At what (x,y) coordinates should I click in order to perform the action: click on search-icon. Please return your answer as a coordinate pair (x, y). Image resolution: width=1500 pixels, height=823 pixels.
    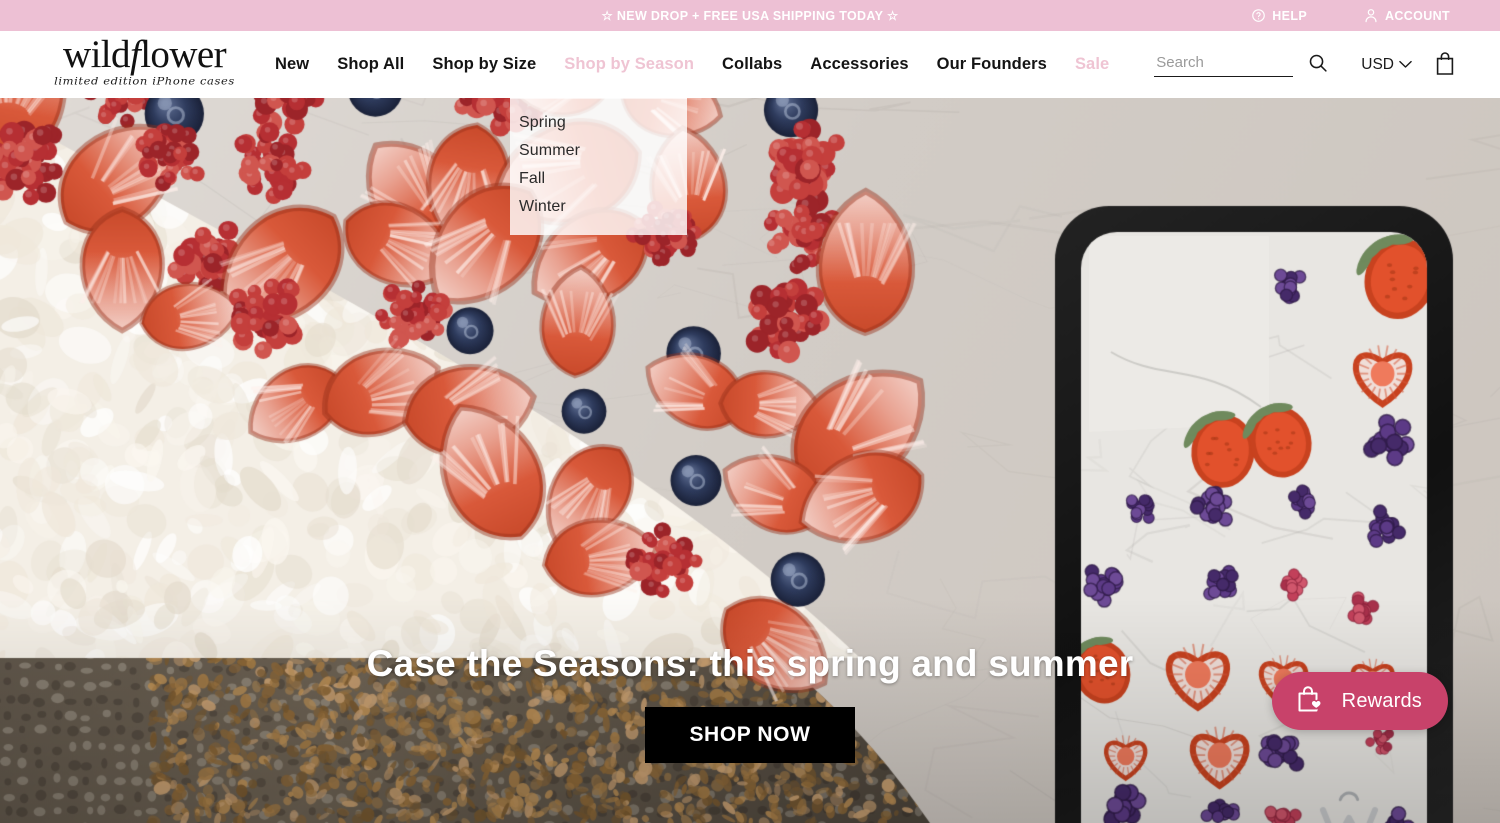
    Looking at the image, I should click on (1318, 64).